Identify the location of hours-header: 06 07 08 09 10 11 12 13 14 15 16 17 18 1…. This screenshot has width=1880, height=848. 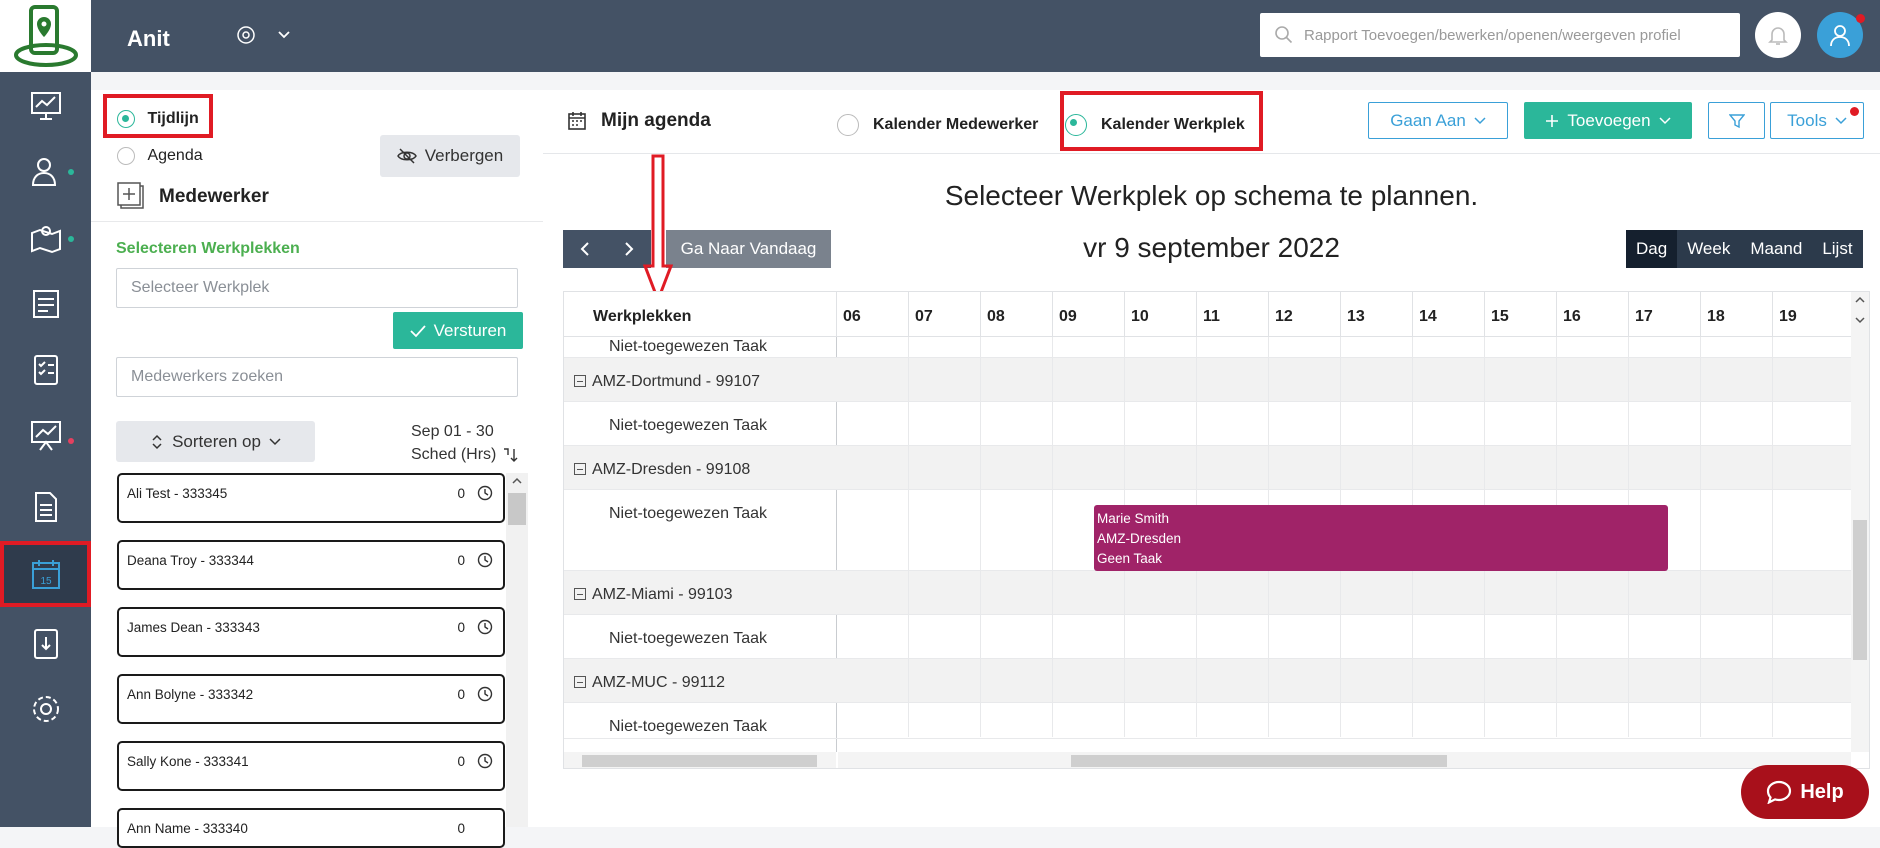
(1343, 314).